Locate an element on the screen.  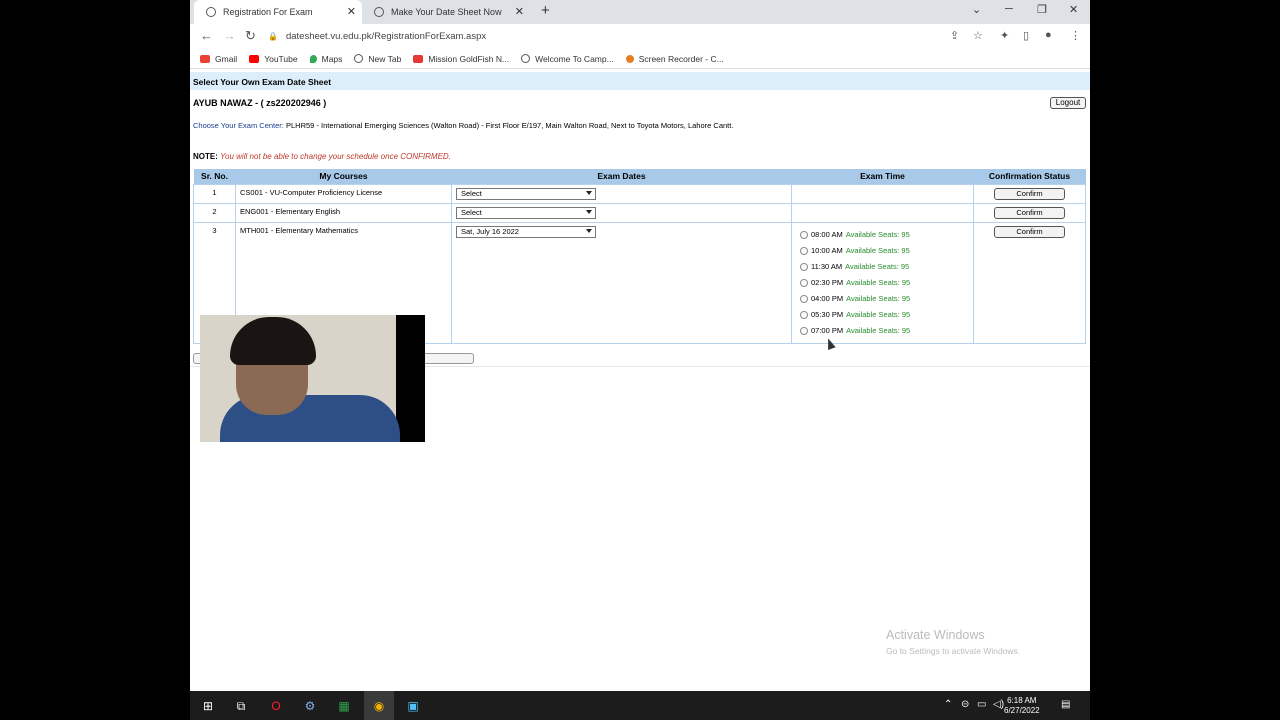
tab-title: Make Your Date Sheet Now is located at coordinates (446, 12).